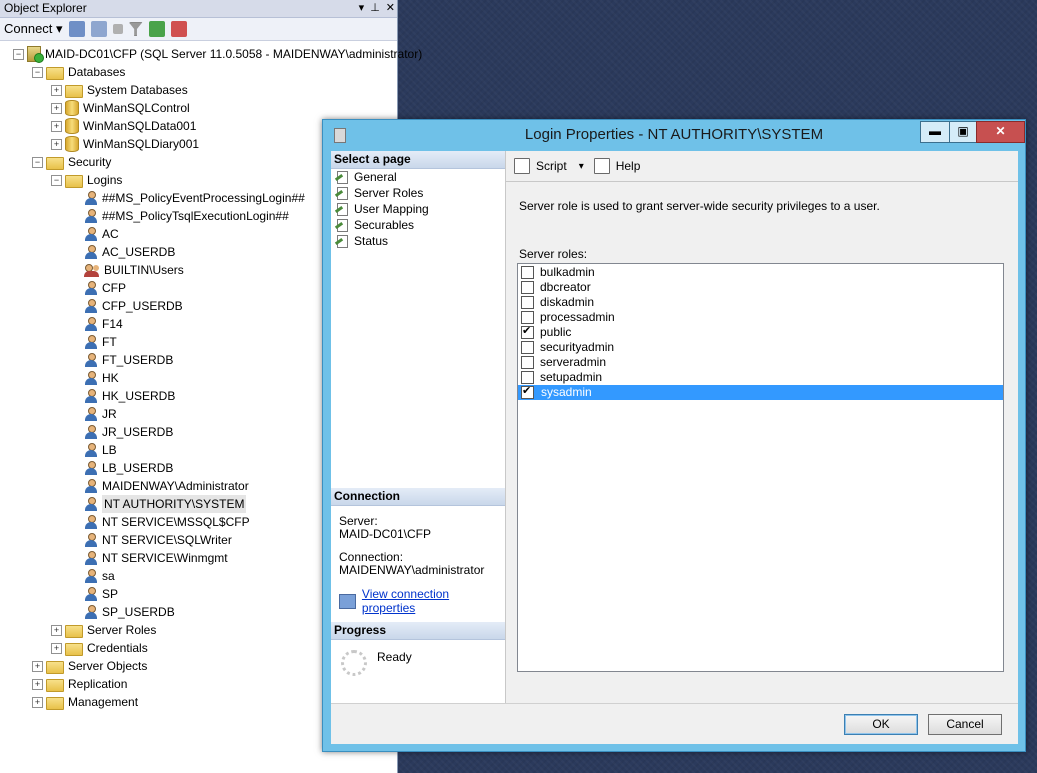 The width and height of the screenshot is (1037, 773). Describe the element at coordinates (551, 166) in the screenshot. I see `script-button: Script` at that location.